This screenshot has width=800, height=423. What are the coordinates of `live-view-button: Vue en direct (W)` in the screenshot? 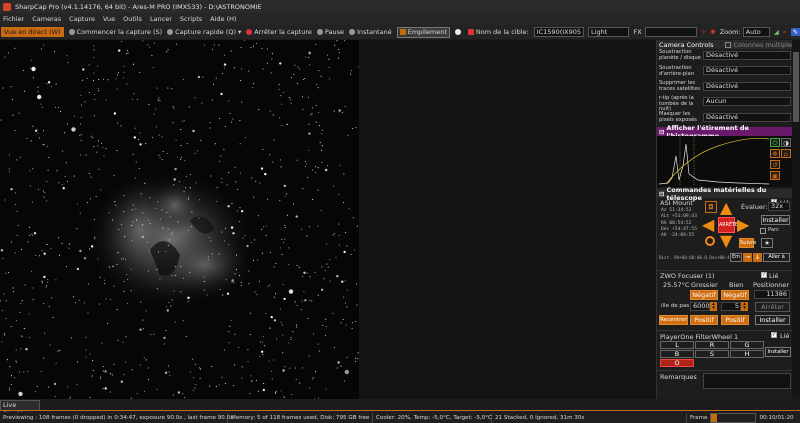 It's located at (32, 32).